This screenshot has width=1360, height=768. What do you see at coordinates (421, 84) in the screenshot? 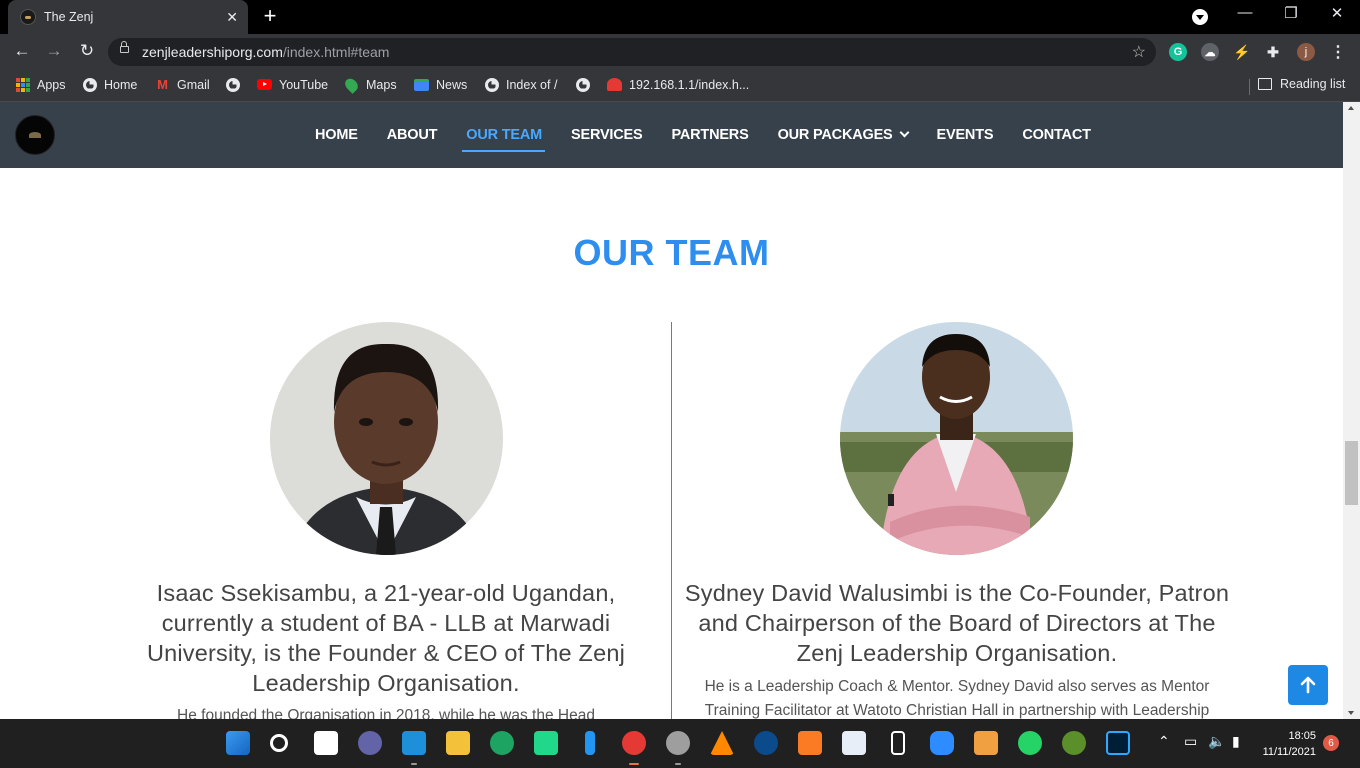
I see `news-icon` at bounding box center [421, 84].